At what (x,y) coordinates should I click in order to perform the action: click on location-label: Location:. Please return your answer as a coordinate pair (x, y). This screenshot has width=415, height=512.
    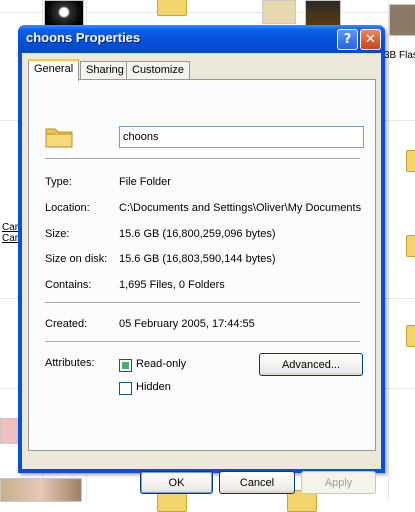
    Looking at the image, I should click on (67, 208).